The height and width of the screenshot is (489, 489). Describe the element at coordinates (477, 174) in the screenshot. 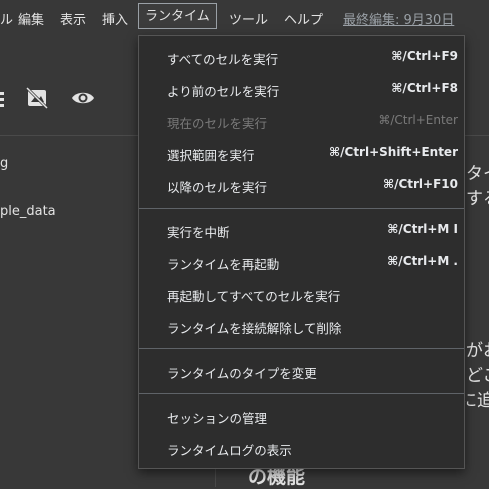

I see `content-text-1: タイ` at that location.